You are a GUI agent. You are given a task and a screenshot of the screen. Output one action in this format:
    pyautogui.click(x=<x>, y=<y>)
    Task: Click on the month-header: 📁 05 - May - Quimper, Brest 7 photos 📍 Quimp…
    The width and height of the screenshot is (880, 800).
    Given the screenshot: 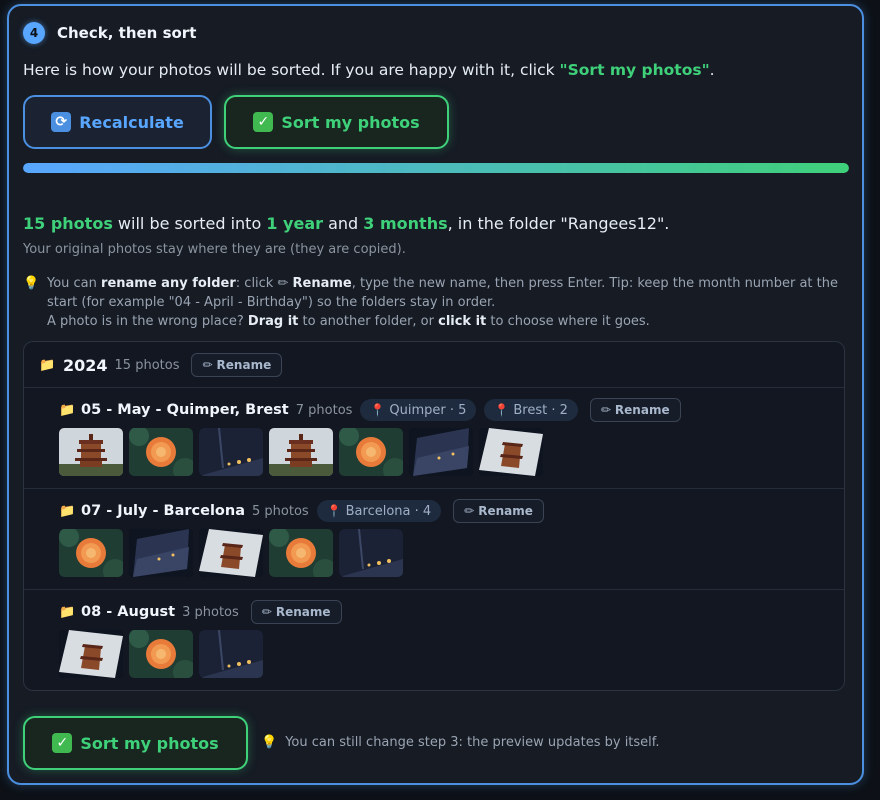 What is the action you would take?
    pyautogui.click(x=370, y=410)
    